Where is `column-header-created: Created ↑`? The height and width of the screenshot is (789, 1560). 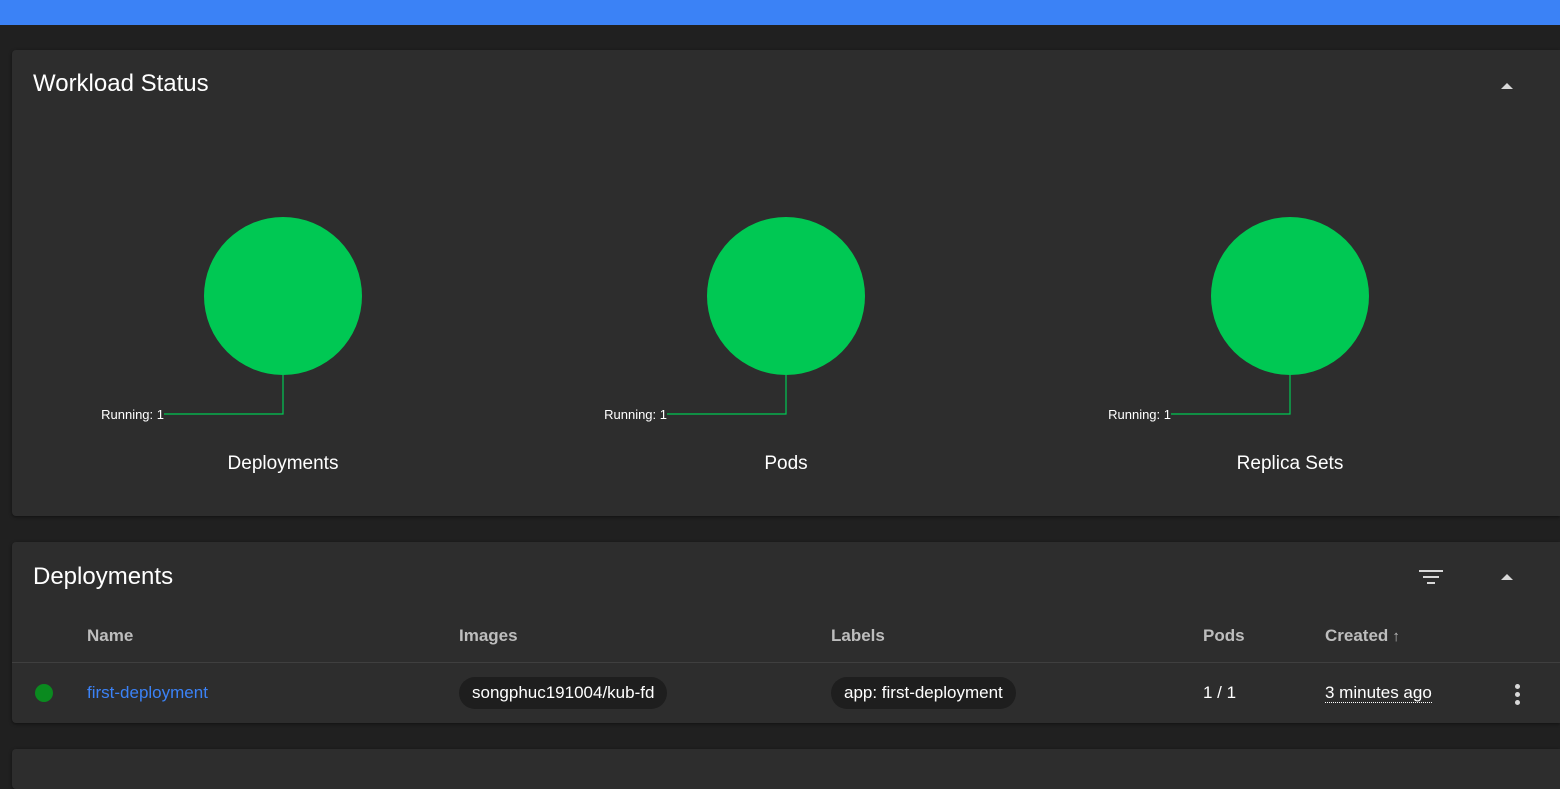 column-header-created: Created ↑ is located at coordinates (1362, 636).